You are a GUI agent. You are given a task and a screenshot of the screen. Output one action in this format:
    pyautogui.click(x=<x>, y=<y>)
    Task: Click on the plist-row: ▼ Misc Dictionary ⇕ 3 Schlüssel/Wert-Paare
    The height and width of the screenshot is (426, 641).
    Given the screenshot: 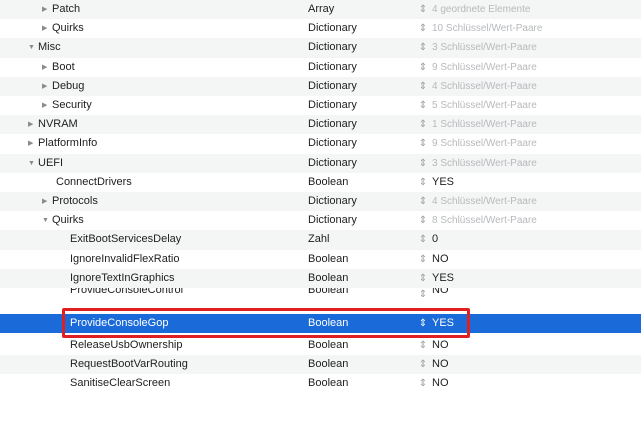 What is the action you would take?
    pyautogui.click(x=320, y=48)
    